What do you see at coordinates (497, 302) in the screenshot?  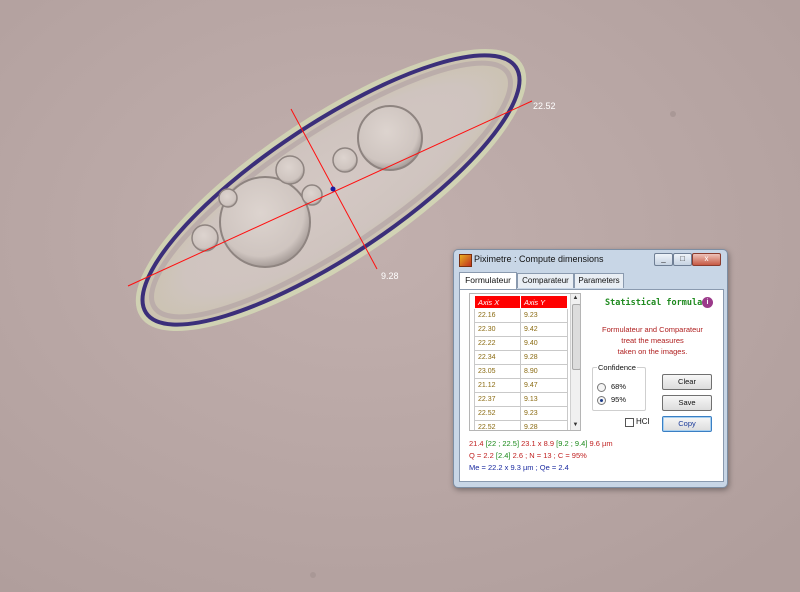 I see `column-header-axis-x: Axis X` at bounding box center [497, 302].